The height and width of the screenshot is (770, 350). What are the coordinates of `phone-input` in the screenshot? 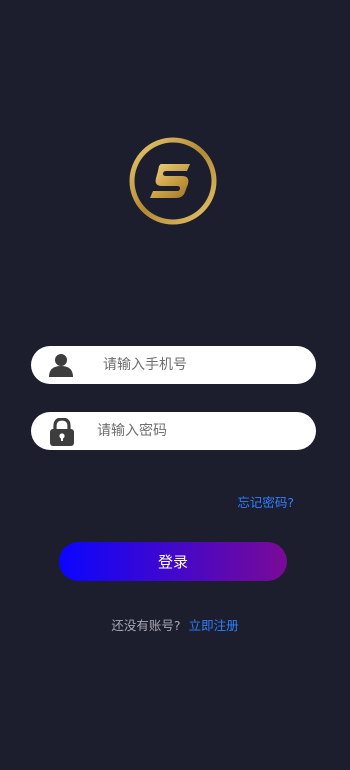 It's located at (203, 365).